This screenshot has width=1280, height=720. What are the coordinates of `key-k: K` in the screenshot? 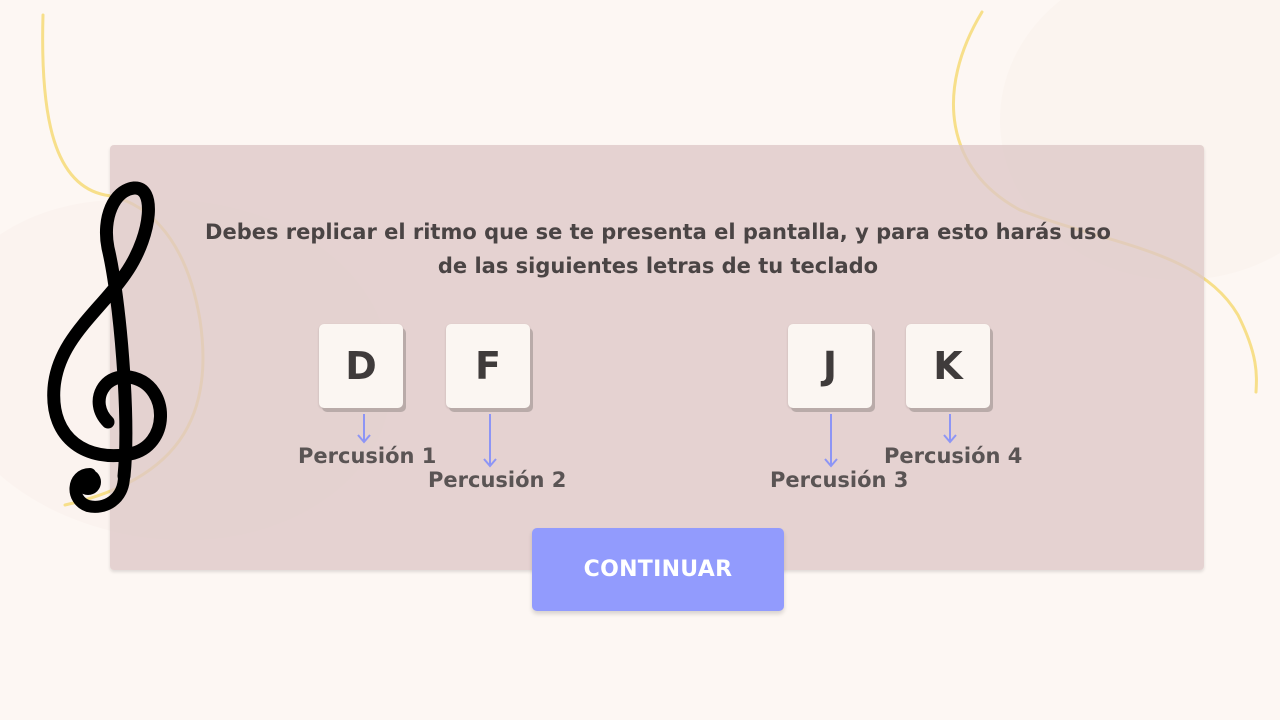 It's located at (948, 366).